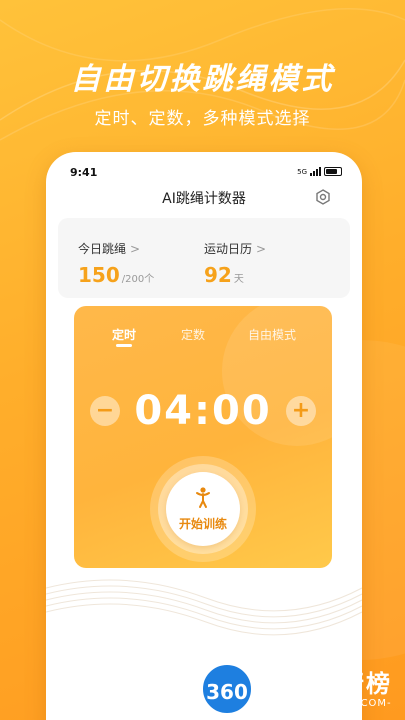 The image size is (405, 720). I want to click on decorative-lines, so click(204, 607).